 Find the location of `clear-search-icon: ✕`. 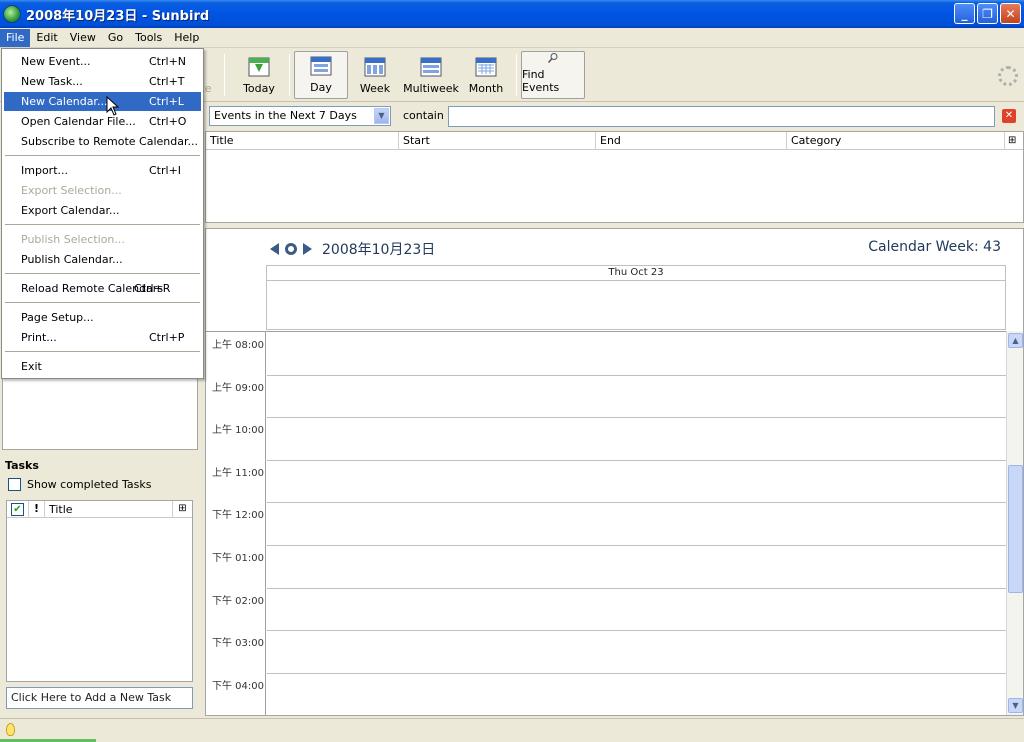

clear-search-icon: ✕ is located at coordinates (1009, 116).